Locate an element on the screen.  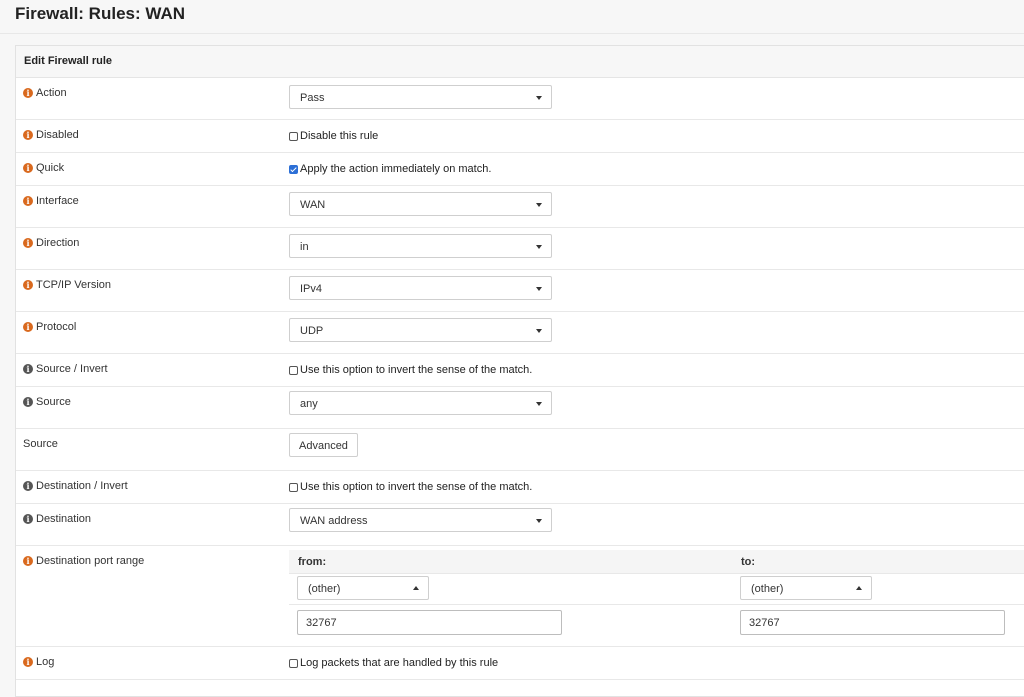
destination-select: WAN address is located at coordinates (420, 520).